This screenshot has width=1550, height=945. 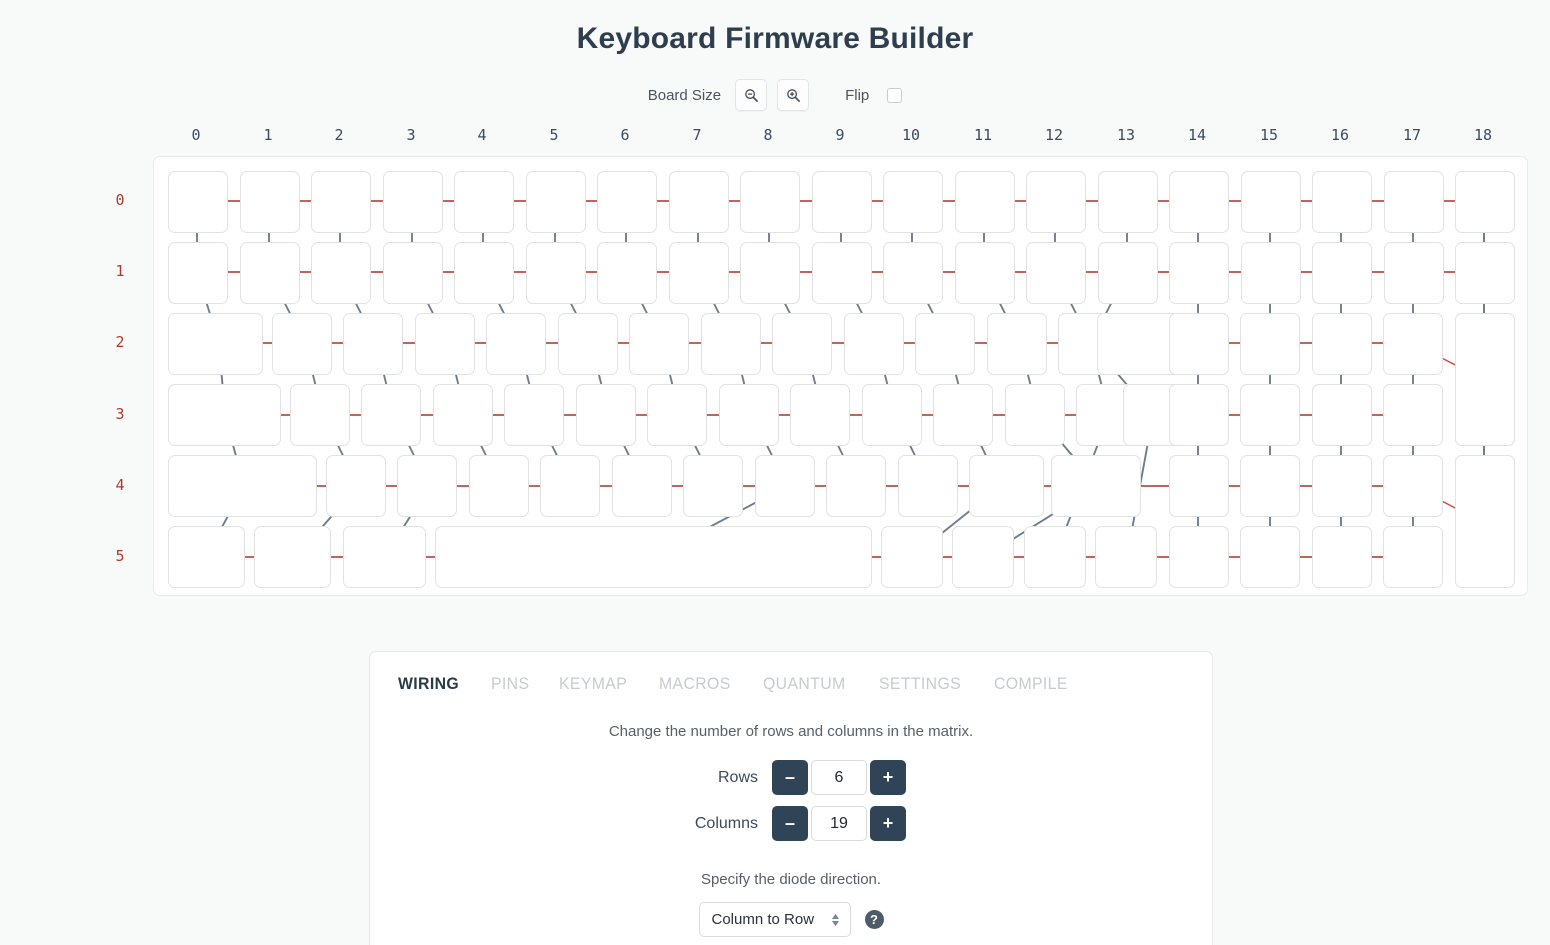 I want to click on tab-keymap: KEYMAP, so click(x=593, y=685).